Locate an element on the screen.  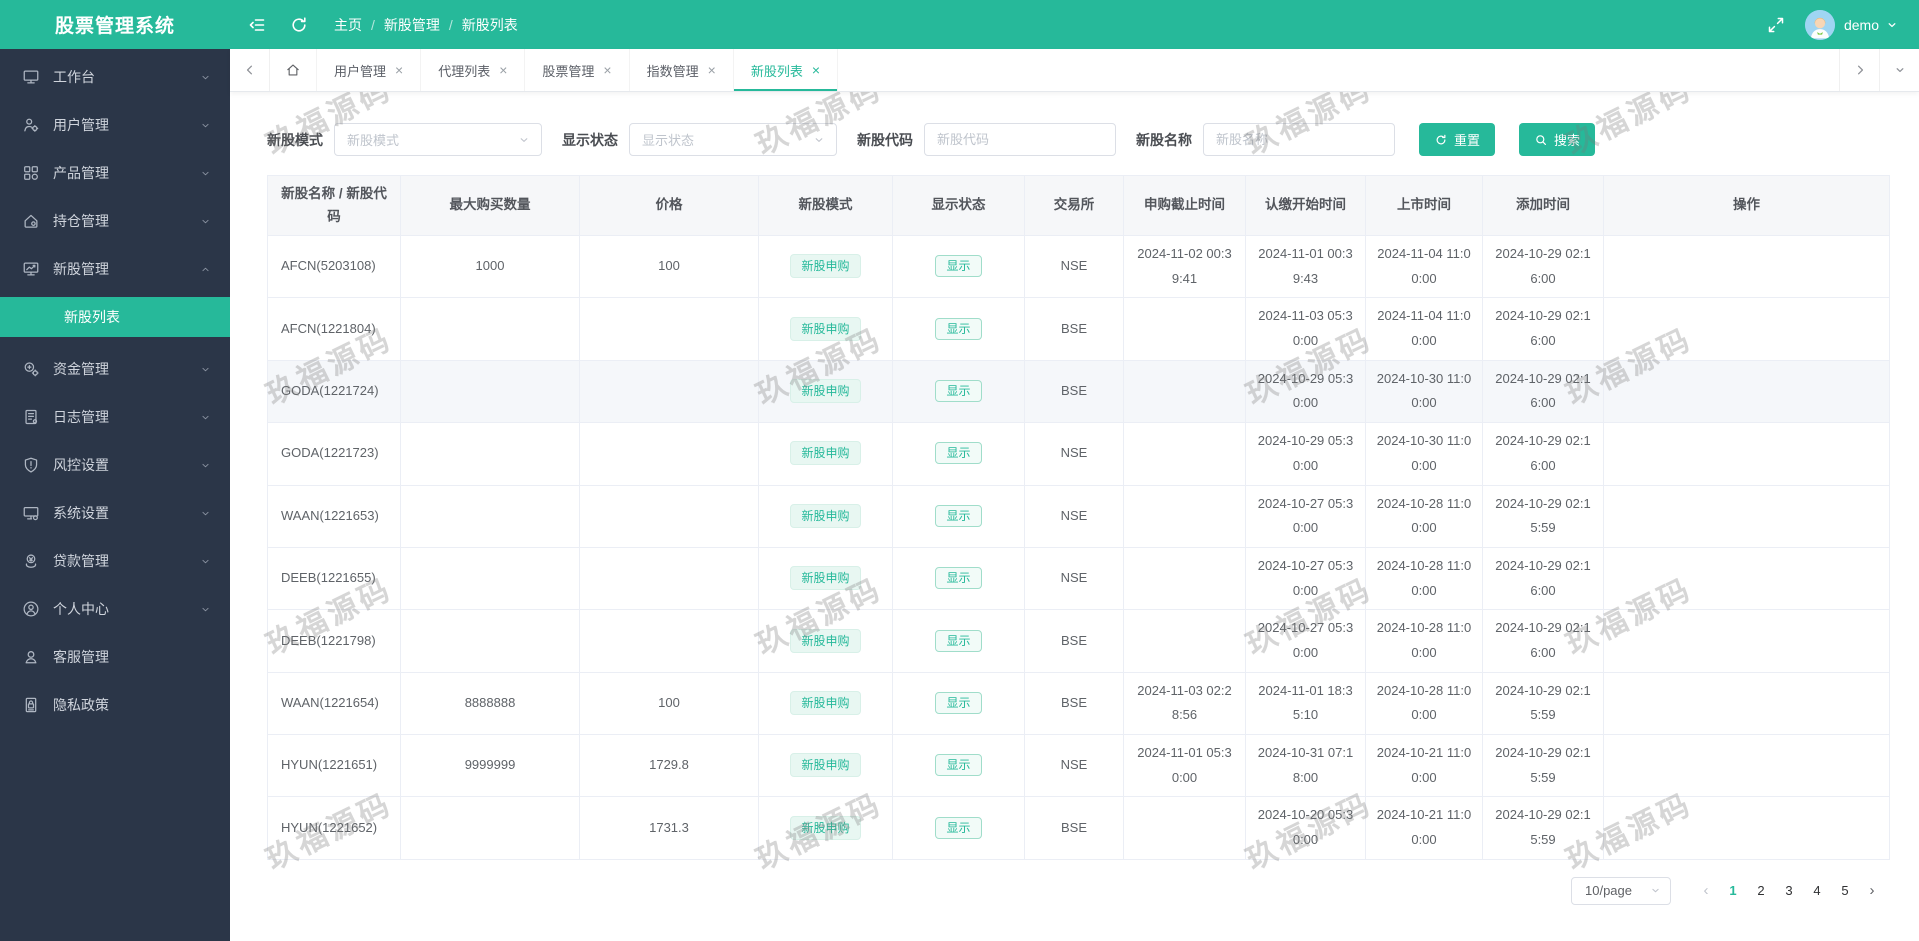
tab-stock-management: 股票管理 × is located at coordinates (577, 70).